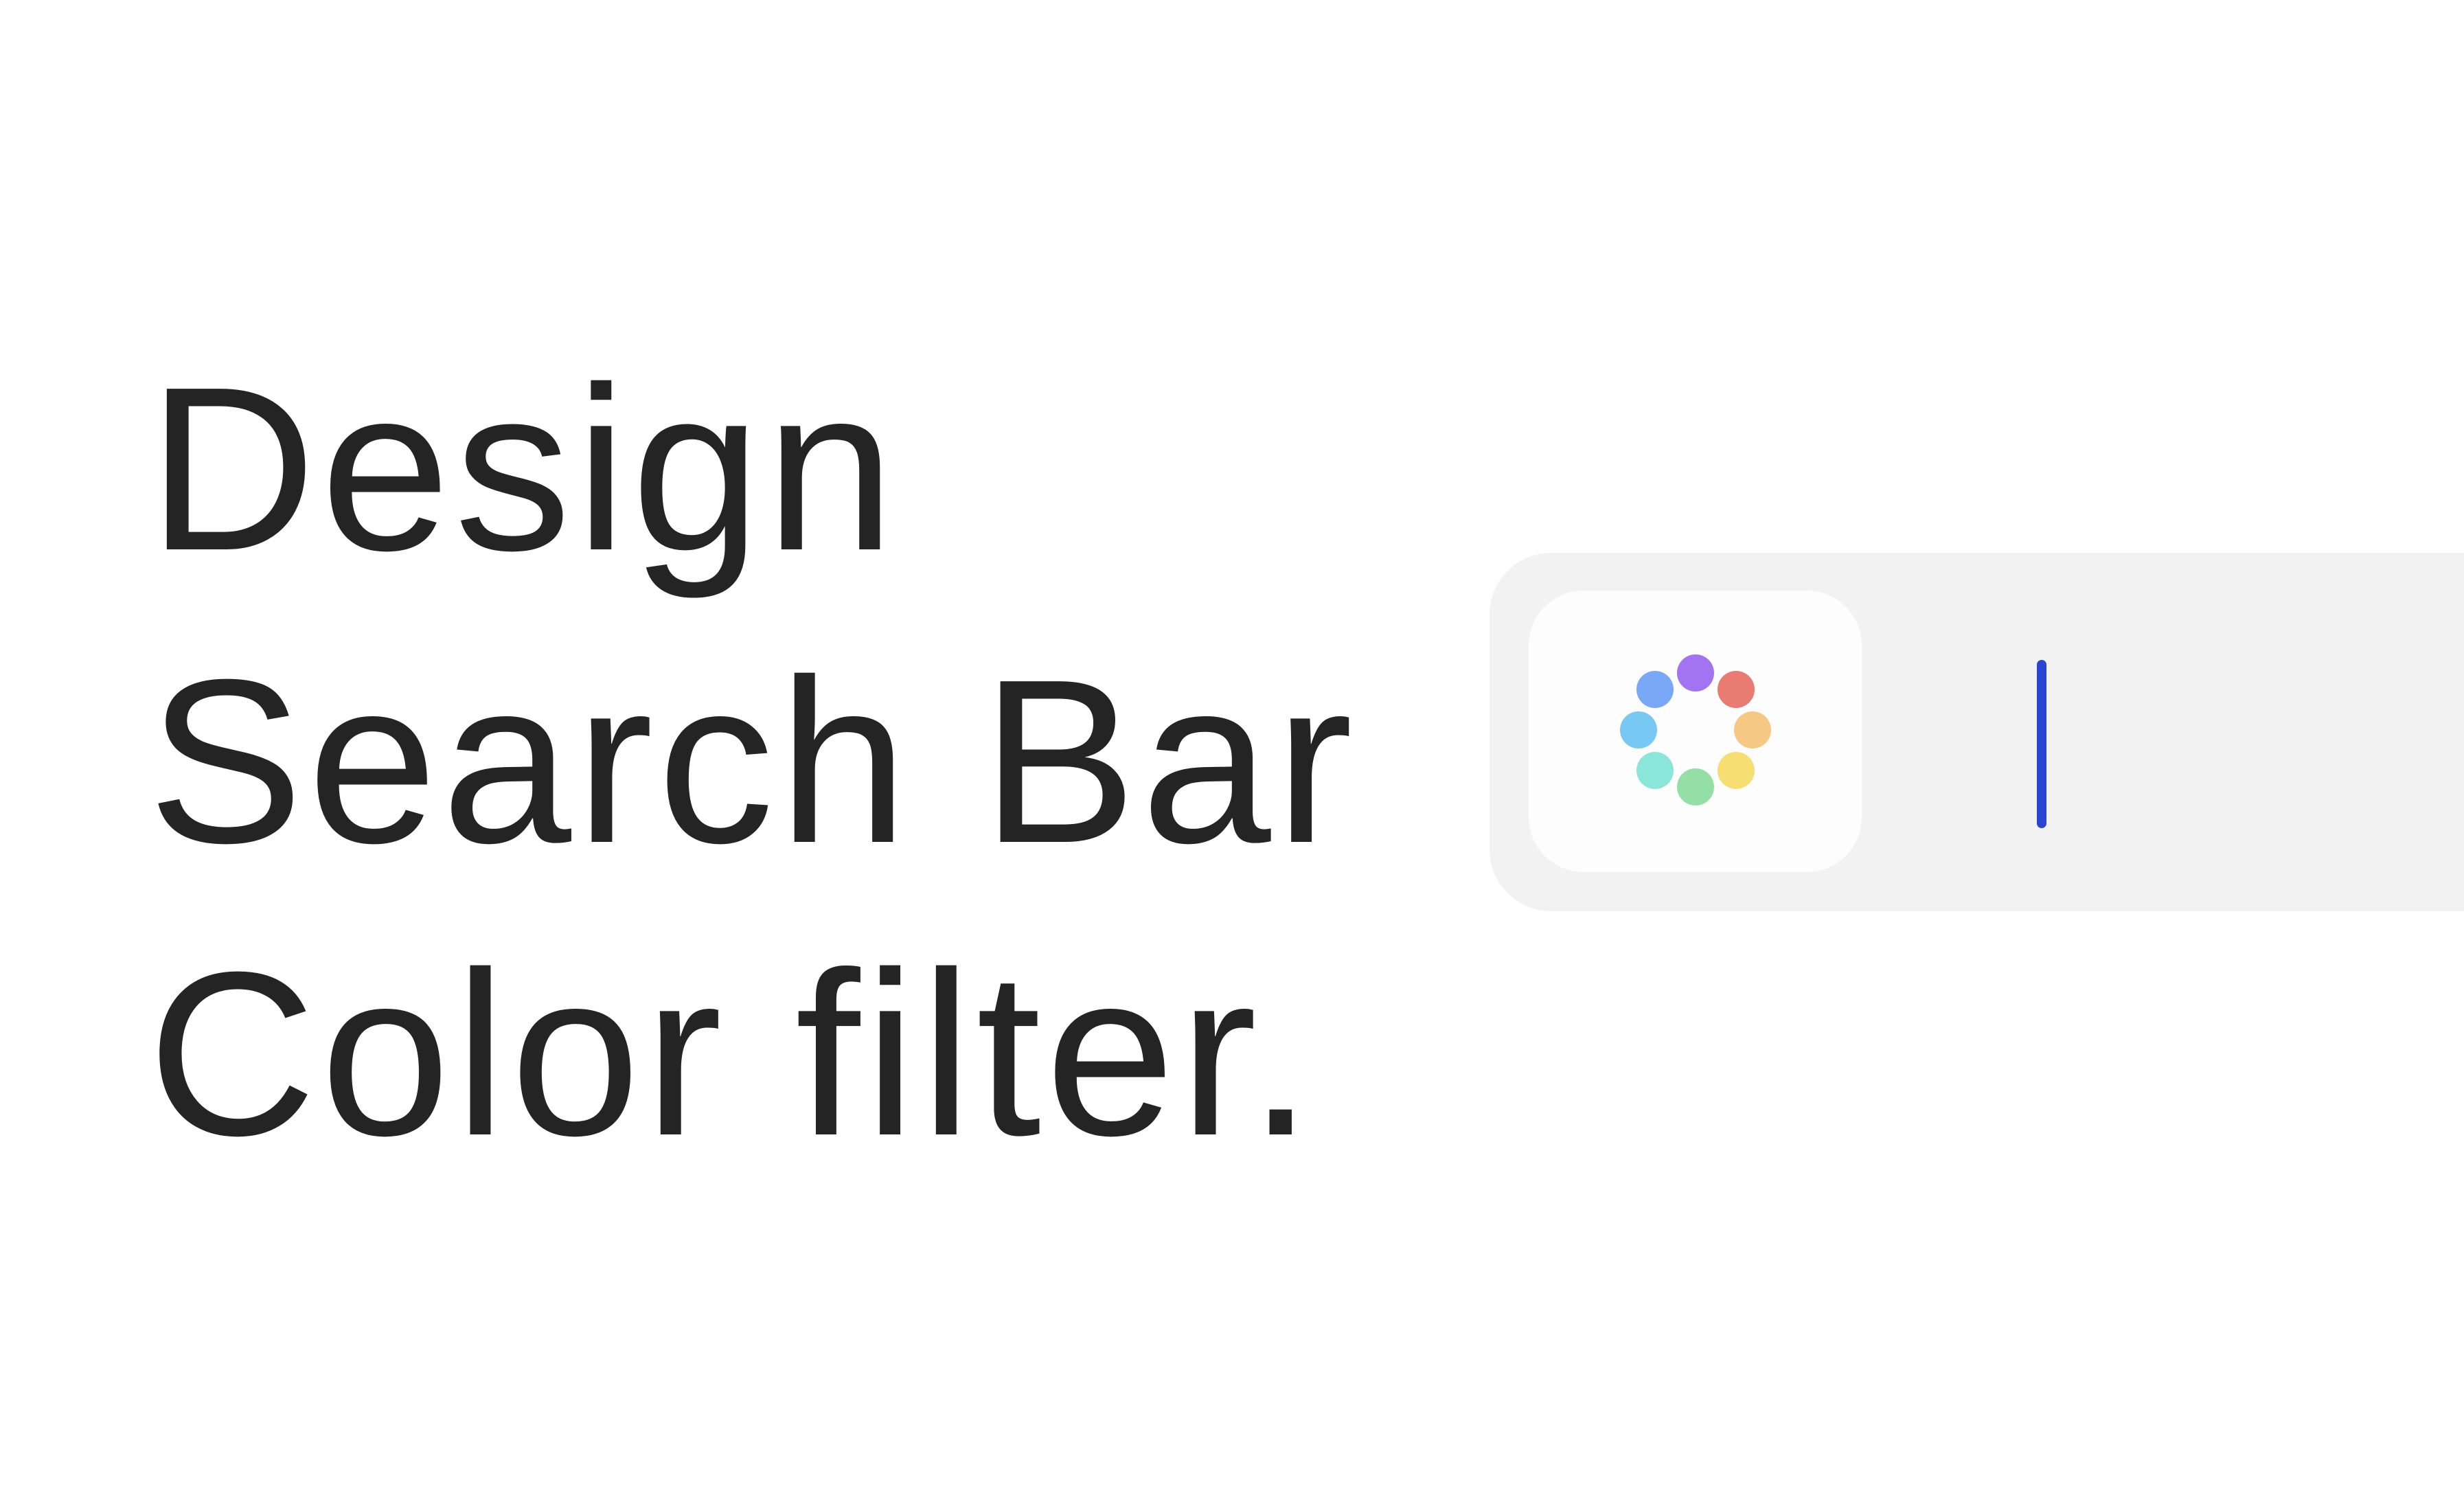 This screenshot has width=2464, height=1497. Describe the element at coordinates (2041, 744) in the screenshot. I see `search-input-text-cursor` at that location.